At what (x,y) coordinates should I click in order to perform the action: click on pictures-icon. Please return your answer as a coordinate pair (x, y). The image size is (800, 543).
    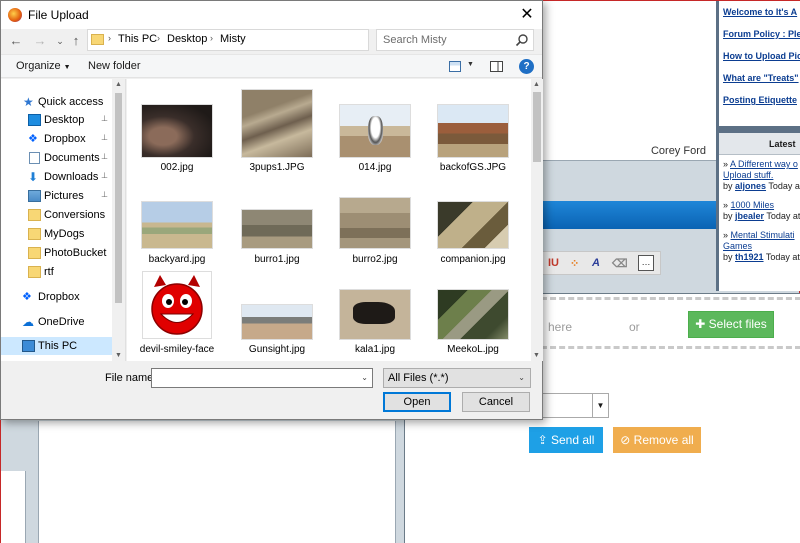
    Looking at the image, I should click on (34, 196).